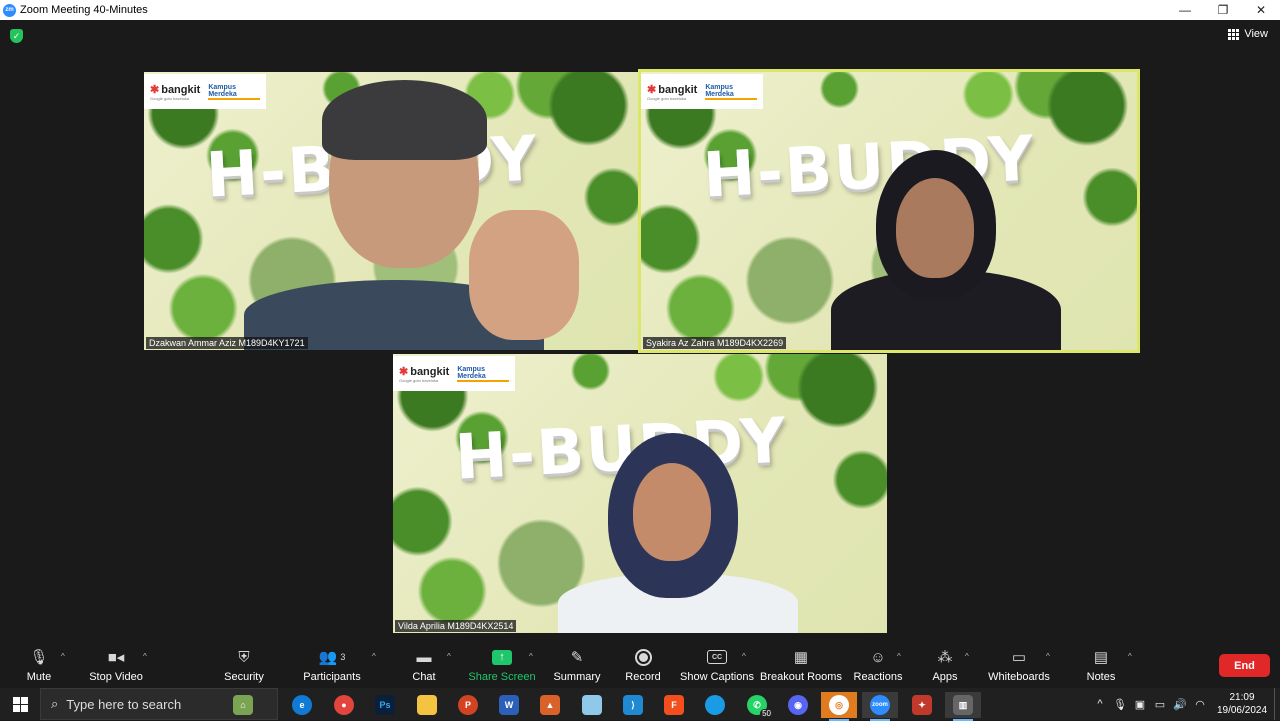 The image size is (1280, 721). Describe the element at coordinates (715, 343) in the screenshot. I see `participant-name: Syakira Az Zahra M189D4KX2269` at that location.